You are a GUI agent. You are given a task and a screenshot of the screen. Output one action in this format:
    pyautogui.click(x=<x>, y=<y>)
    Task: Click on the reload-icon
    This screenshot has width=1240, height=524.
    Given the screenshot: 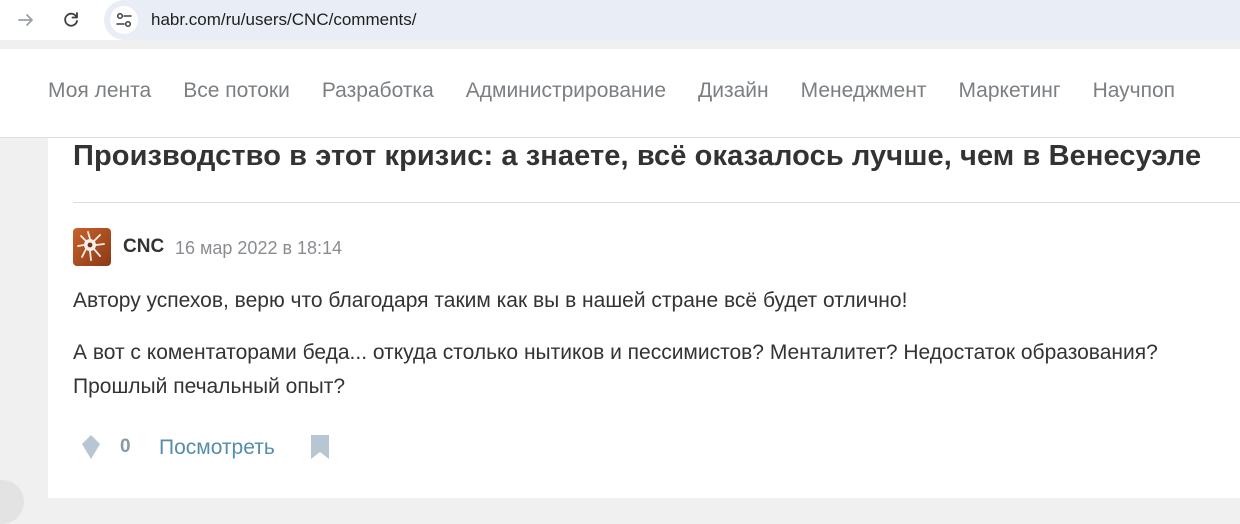 What is the action you would take?
    pyautogui.click(x=71, y=19)
    